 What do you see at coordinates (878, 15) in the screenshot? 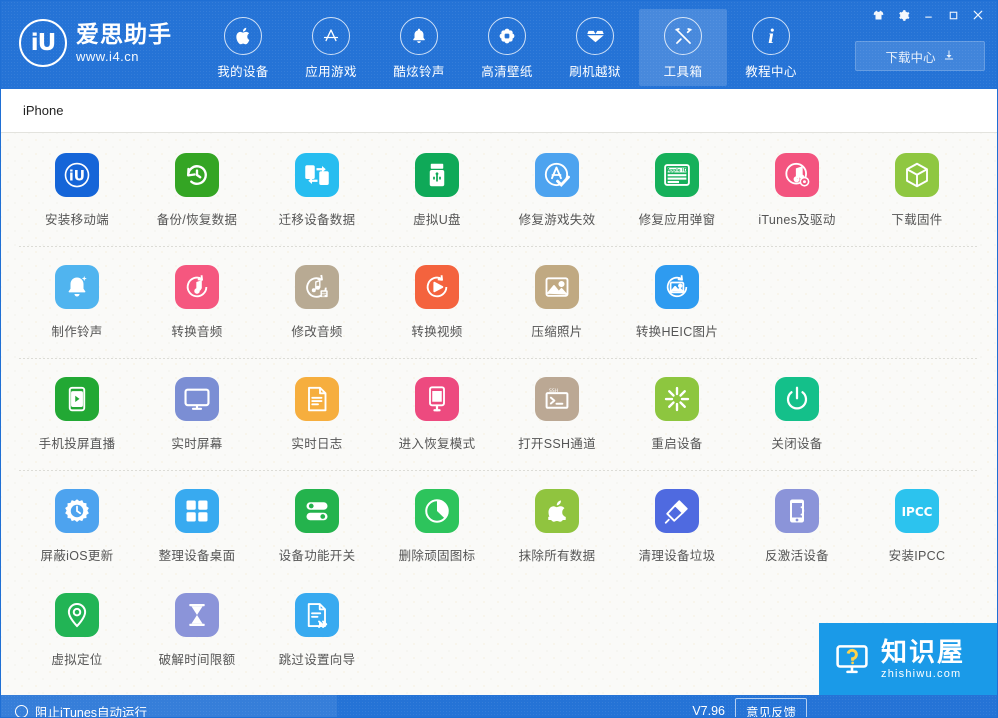
I see `skin-icon` at bounding box center [878, 15].